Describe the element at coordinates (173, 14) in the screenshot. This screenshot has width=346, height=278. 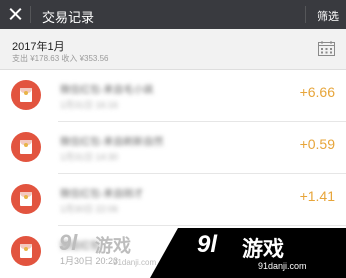
I see `top-navigation-bar: 交易记录 筛选` at that location.